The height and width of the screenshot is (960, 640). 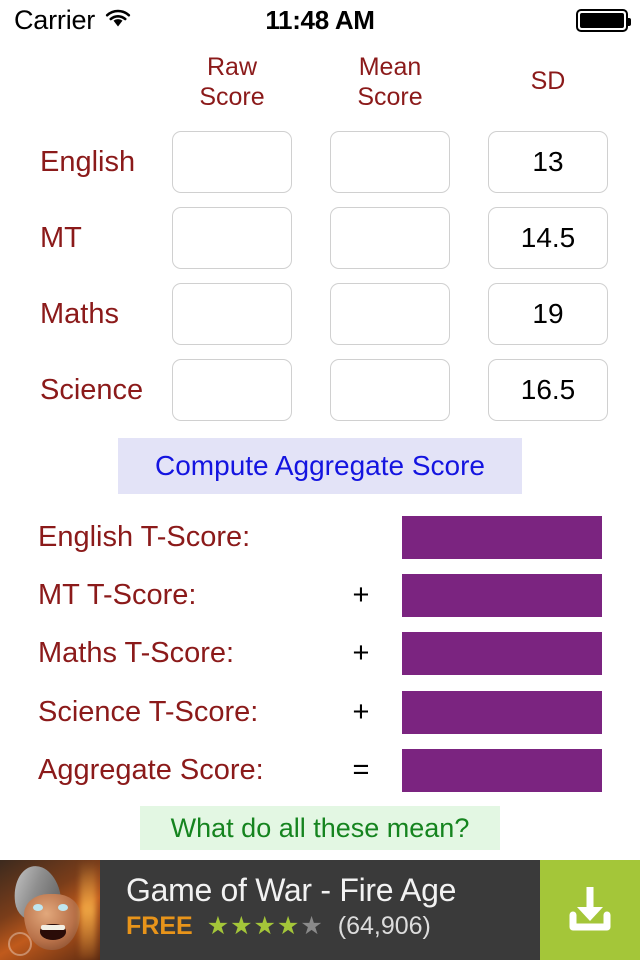 What do you see at coordinates (320, 88) in the screenshot?
I see `table-header-row: Raw Score Mean Score SD` at bounding box center [320, 88].